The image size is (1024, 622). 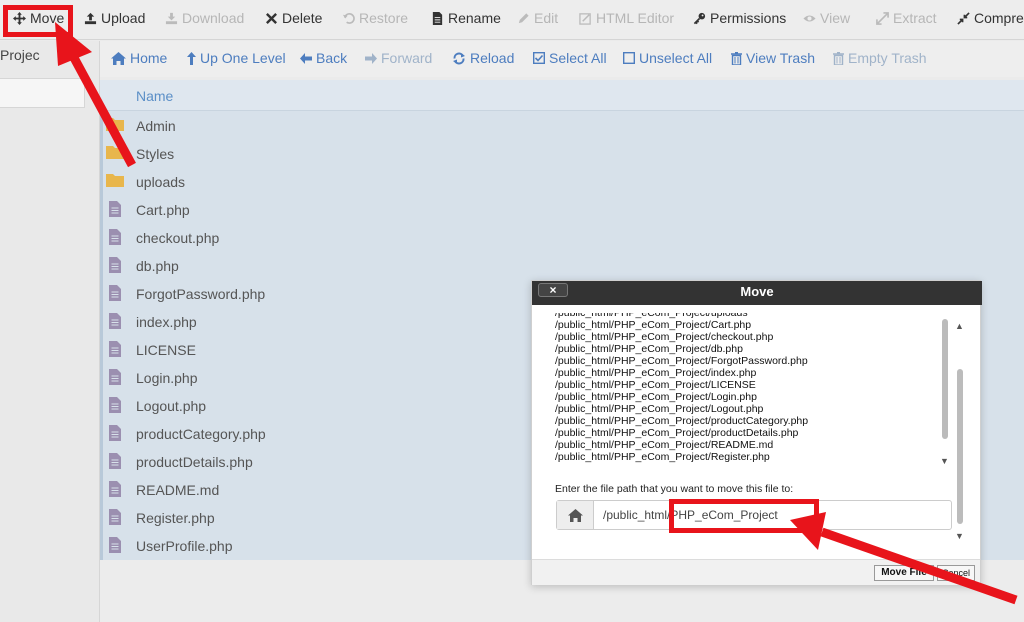 I want to click on file-name: Cart.php, so click(x=163, y=210).